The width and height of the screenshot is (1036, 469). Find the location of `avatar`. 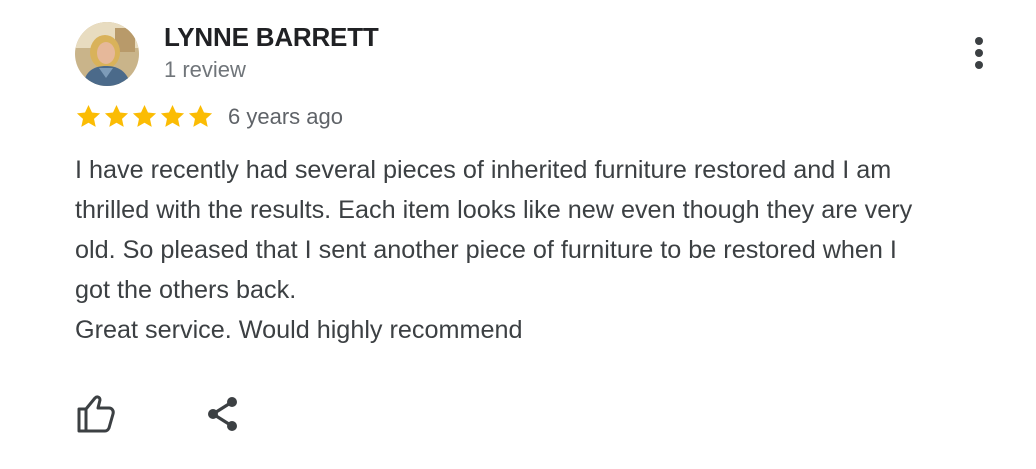

avatar is located at coordinates (107, 54).